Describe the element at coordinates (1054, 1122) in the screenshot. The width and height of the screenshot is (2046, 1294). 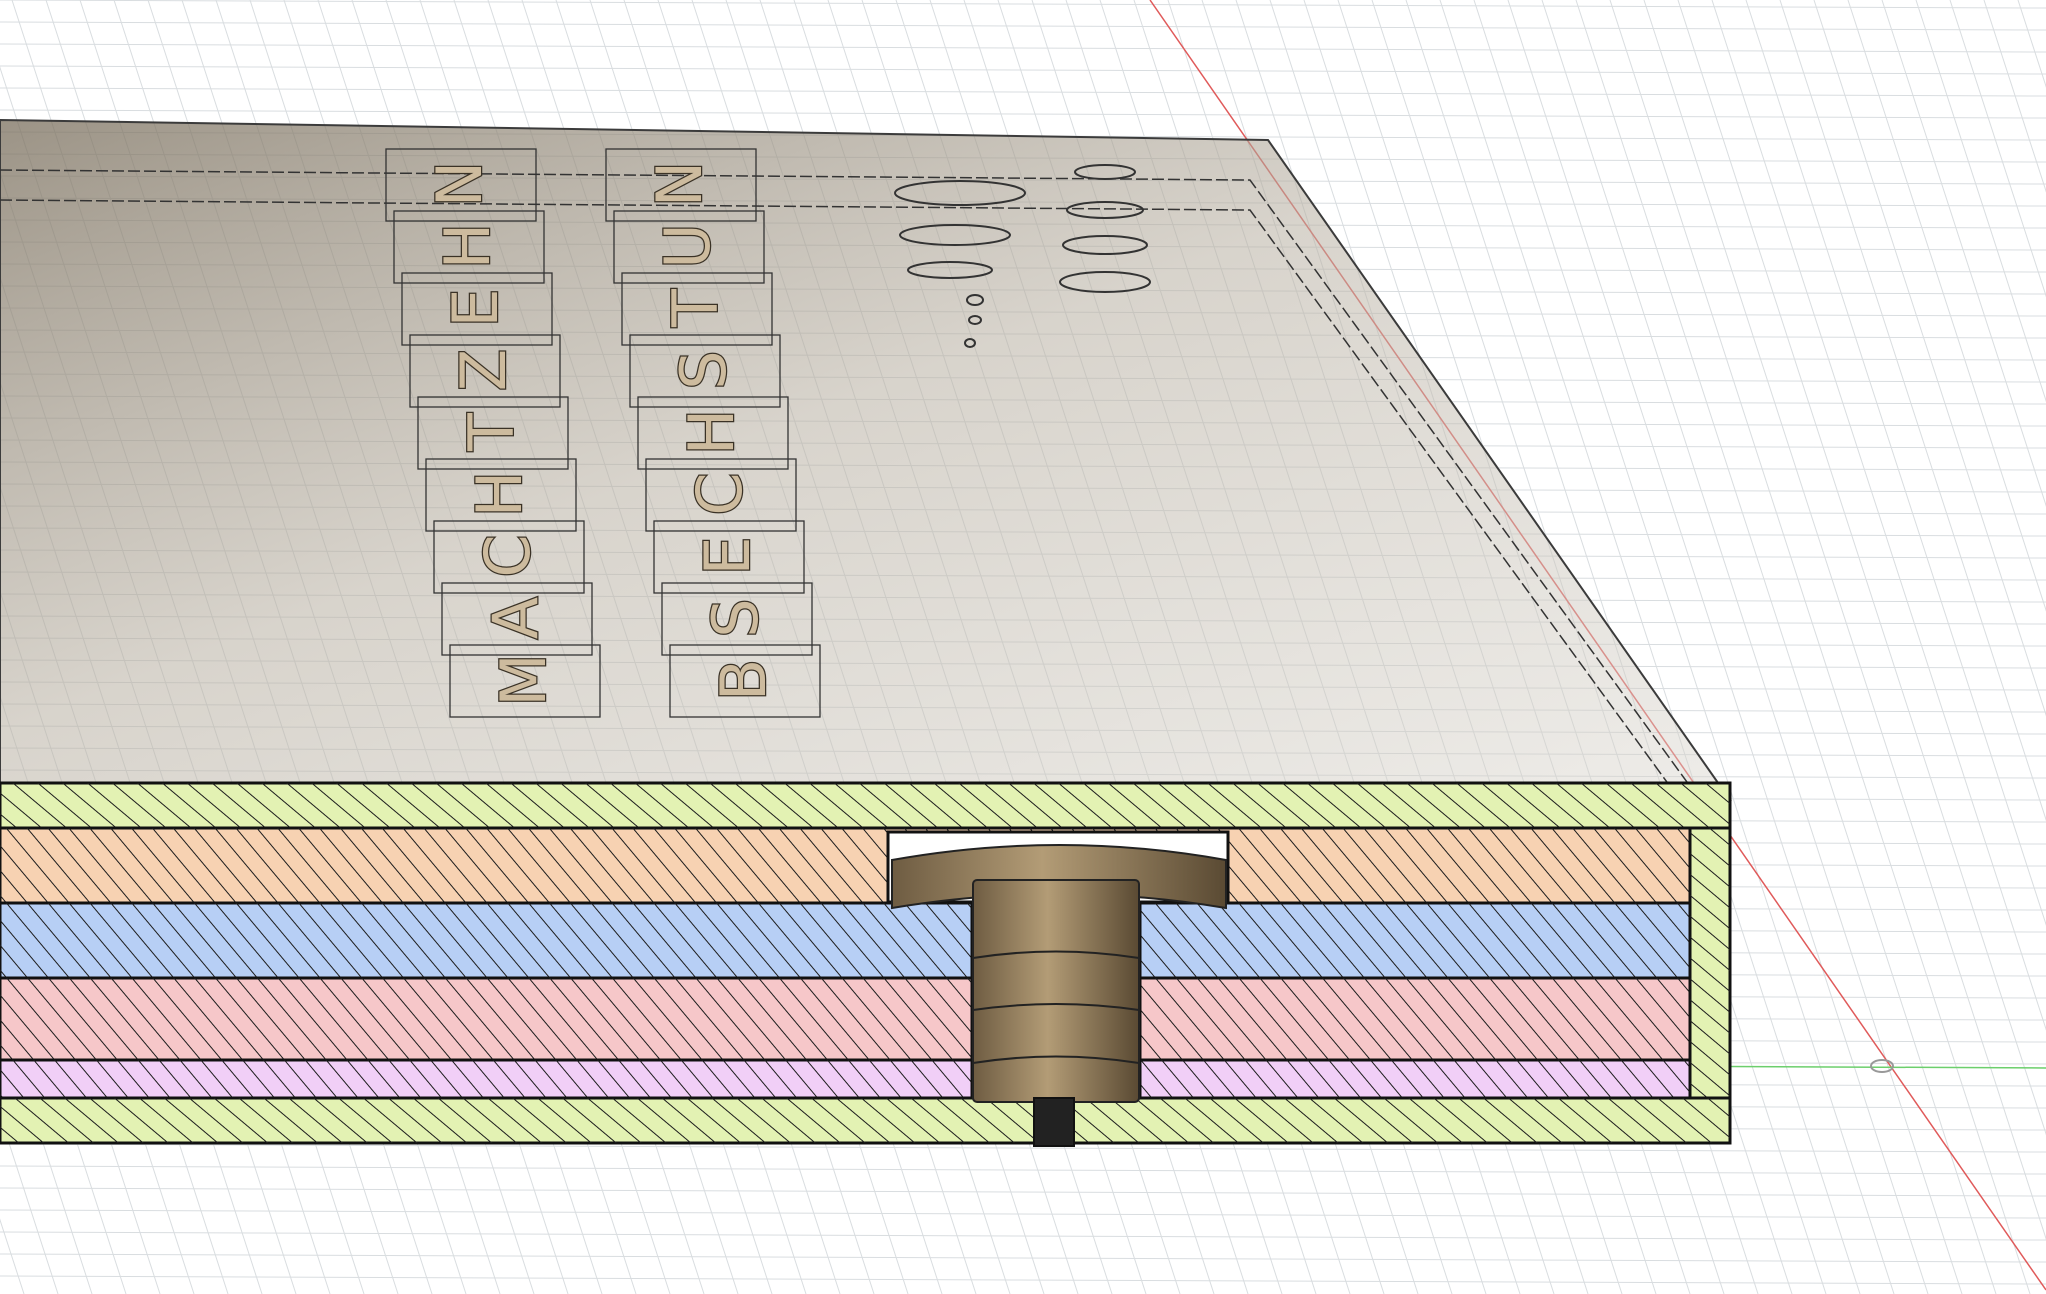
I see `bottom-slot` at that location.